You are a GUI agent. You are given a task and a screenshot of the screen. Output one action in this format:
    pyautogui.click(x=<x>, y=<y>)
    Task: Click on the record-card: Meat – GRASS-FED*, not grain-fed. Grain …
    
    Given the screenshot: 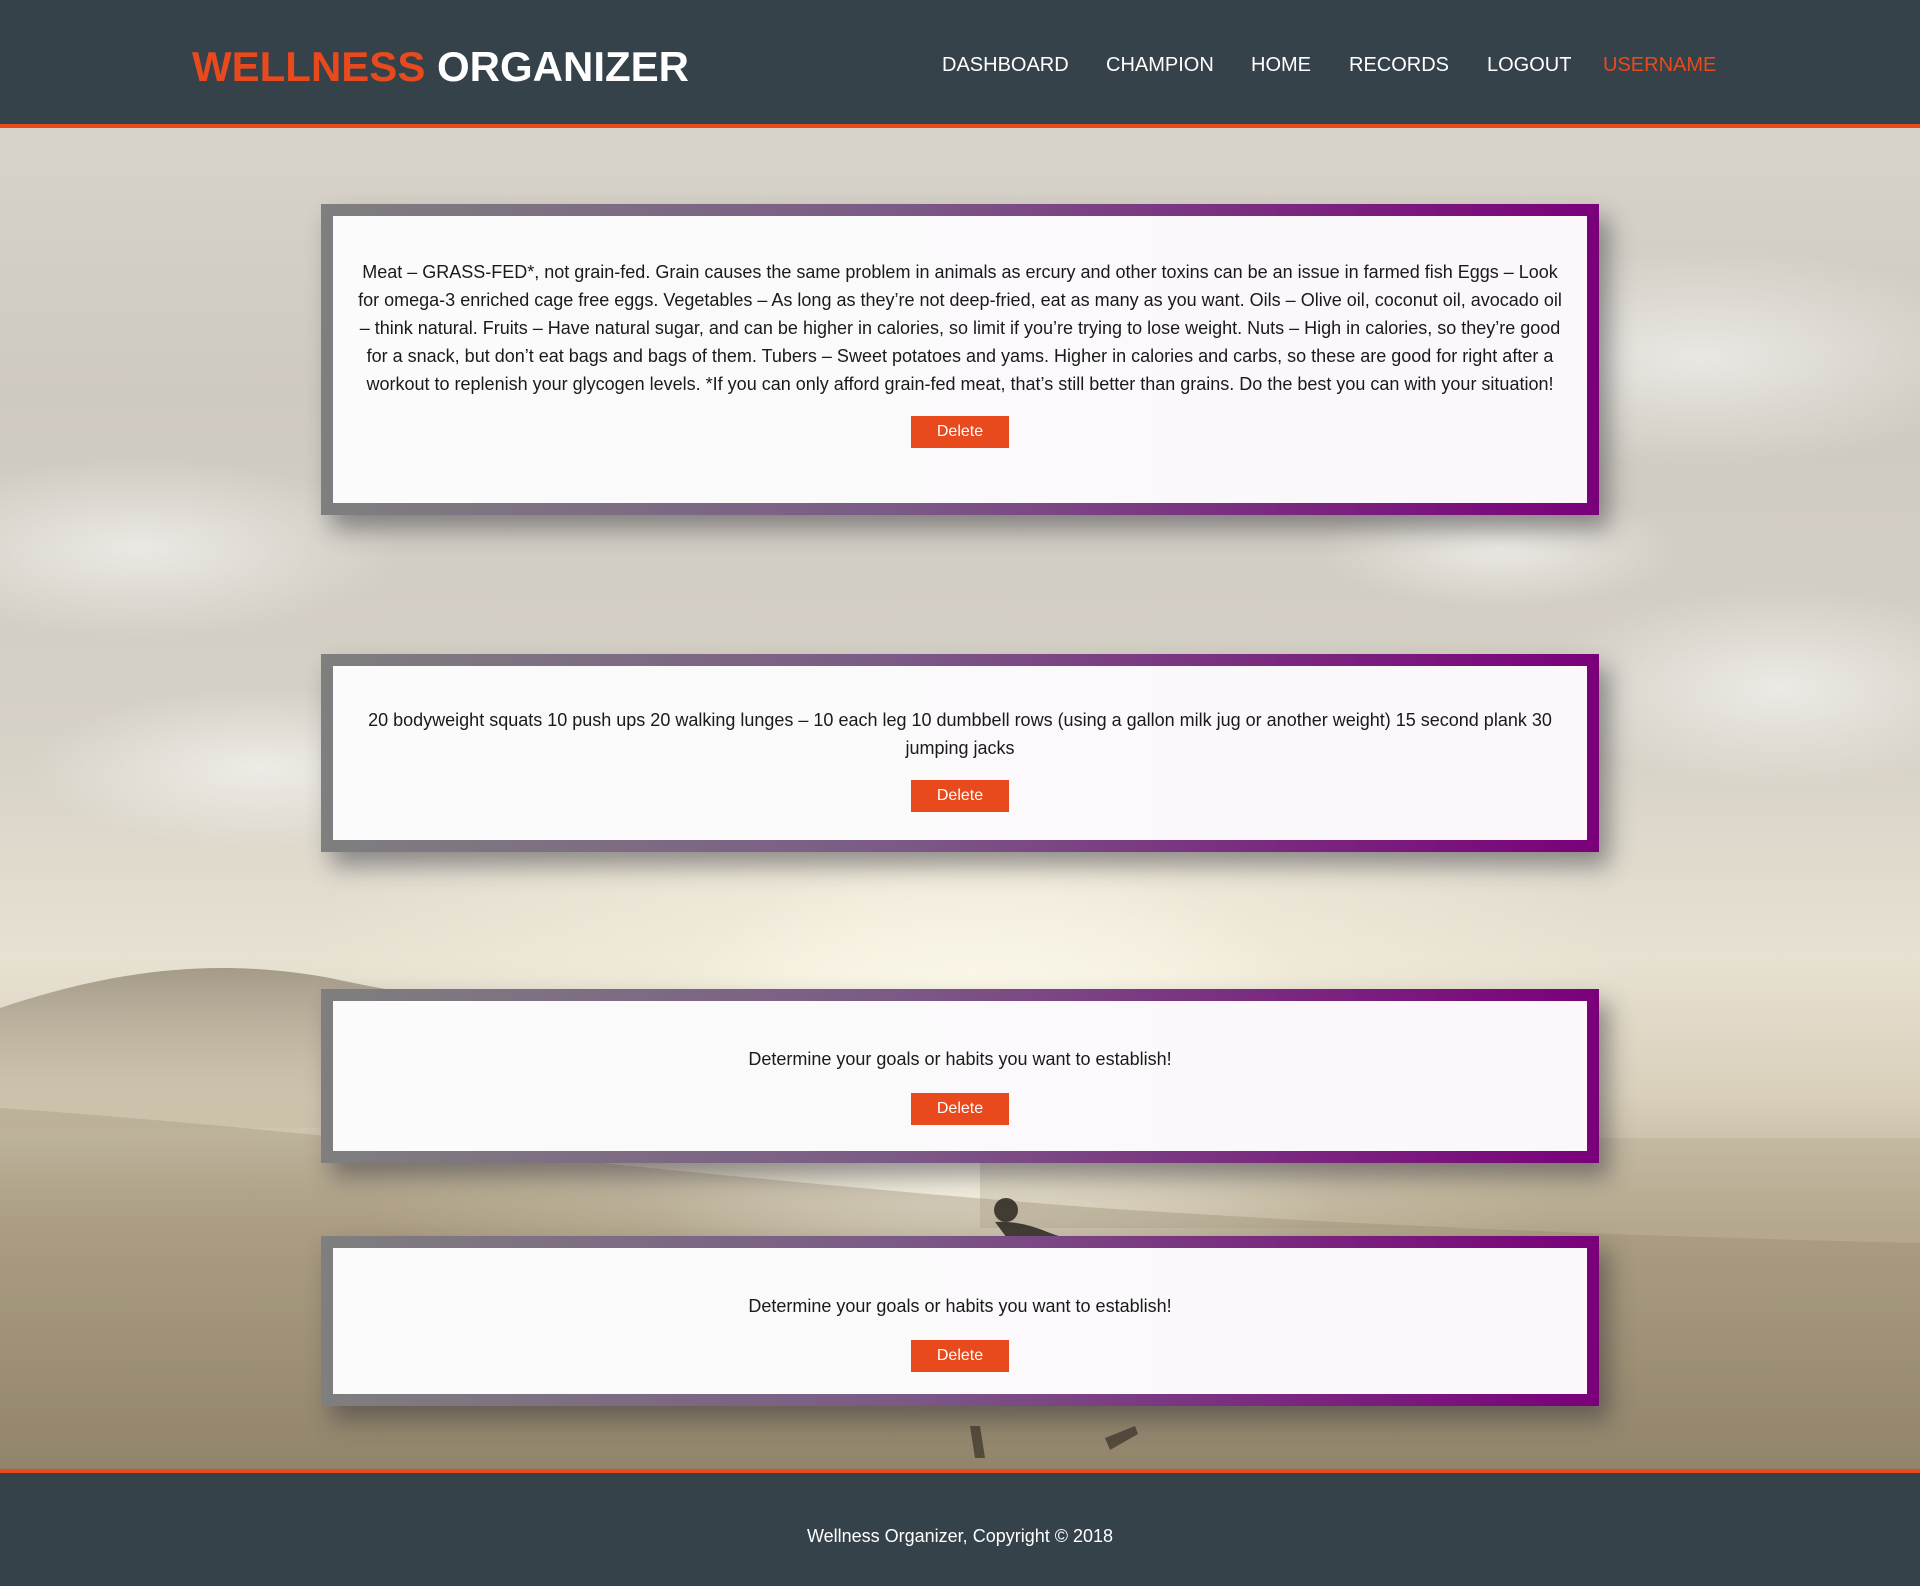 What is the action you would take?
    pyautogui.click(x=960, y=359)
    